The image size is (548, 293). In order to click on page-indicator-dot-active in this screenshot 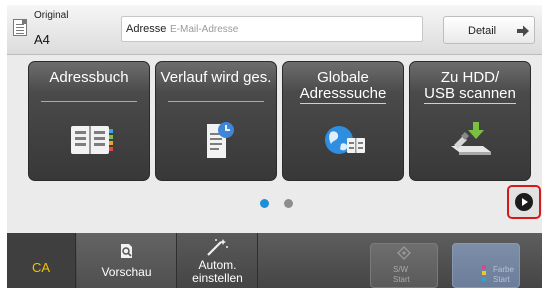, I will do `click(264, 203)`.